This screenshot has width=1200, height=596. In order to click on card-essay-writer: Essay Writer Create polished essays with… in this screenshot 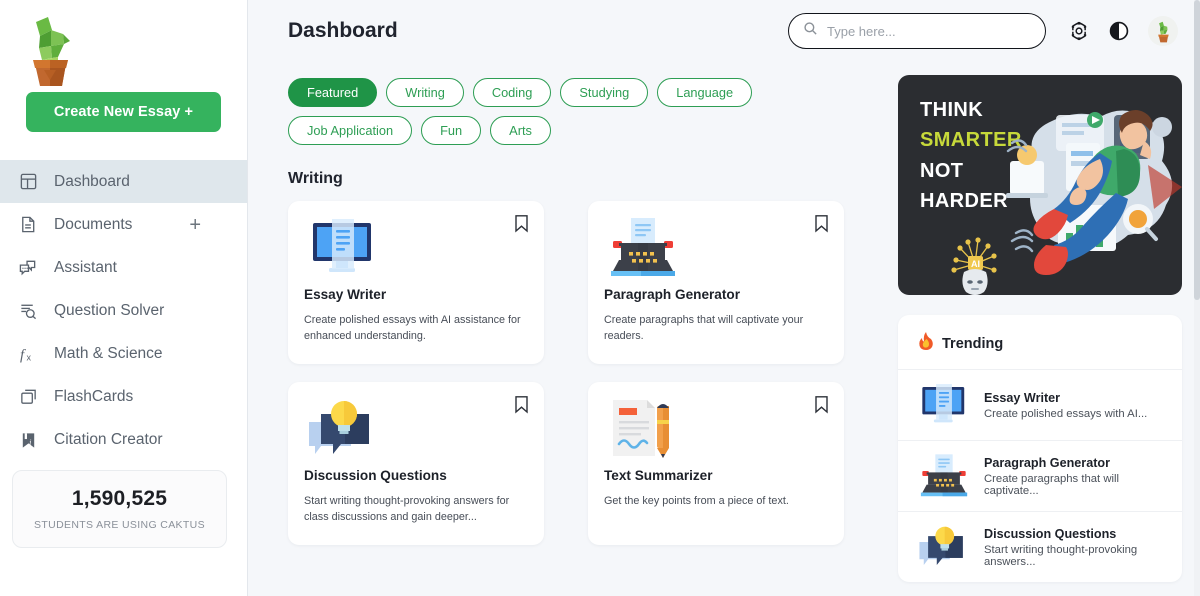, I will do `click(416, 282)`.